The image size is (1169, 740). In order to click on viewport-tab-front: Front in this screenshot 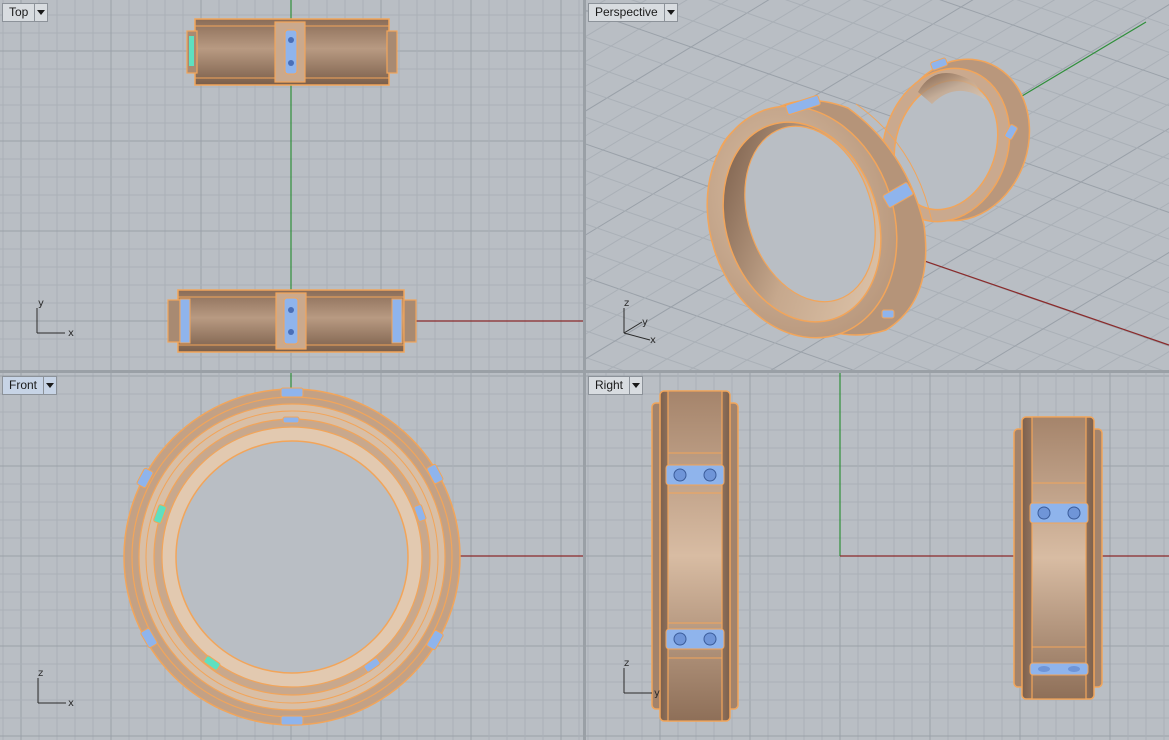, I will do `click(30, 385)`.